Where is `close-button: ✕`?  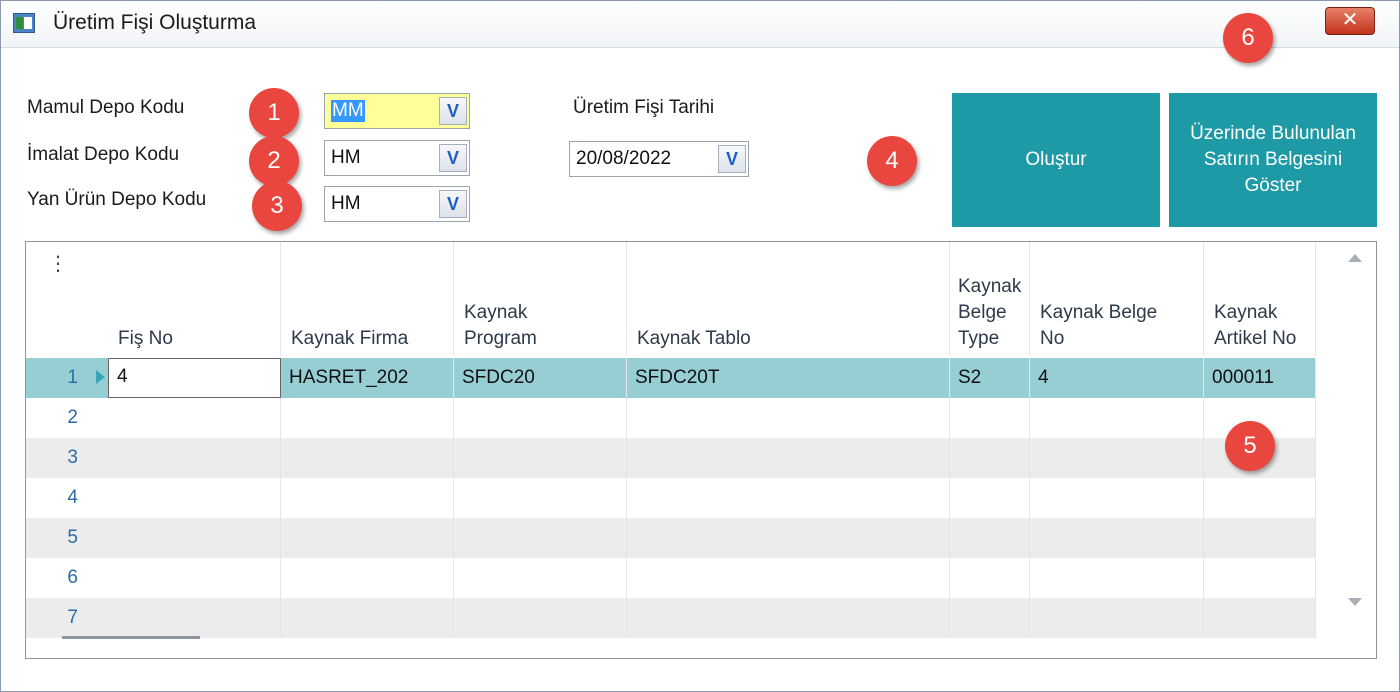
close-button: ✕ is located at coordinates (1350, 21).